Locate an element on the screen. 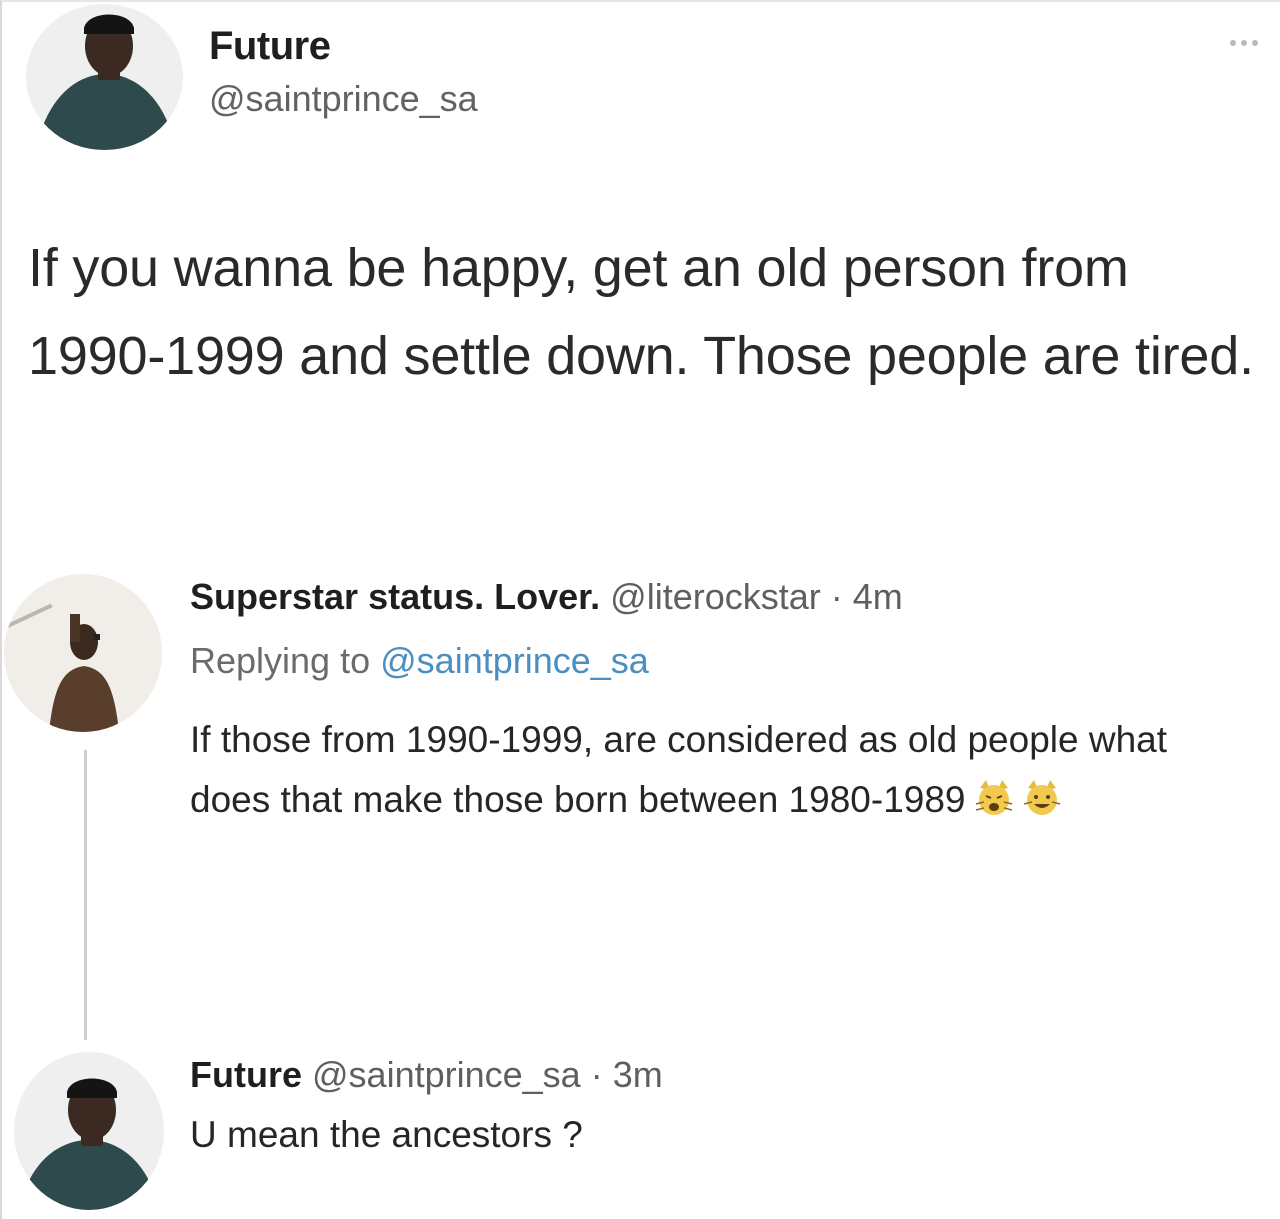 The image size is (1280, 1219). weary-cat-face-icon is located at coordinates (994, 796).